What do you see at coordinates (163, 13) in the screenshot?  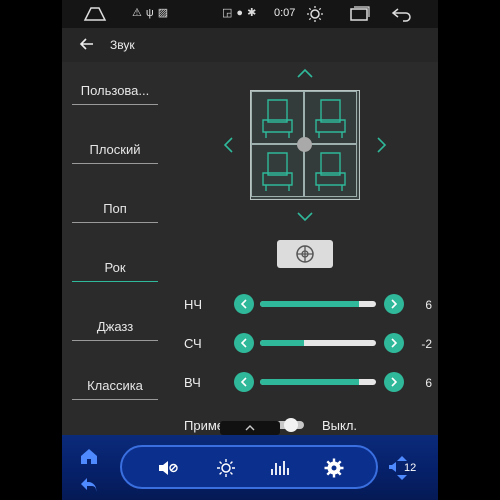 I see `image-icon: ▨` at bounding box center [163, 13].